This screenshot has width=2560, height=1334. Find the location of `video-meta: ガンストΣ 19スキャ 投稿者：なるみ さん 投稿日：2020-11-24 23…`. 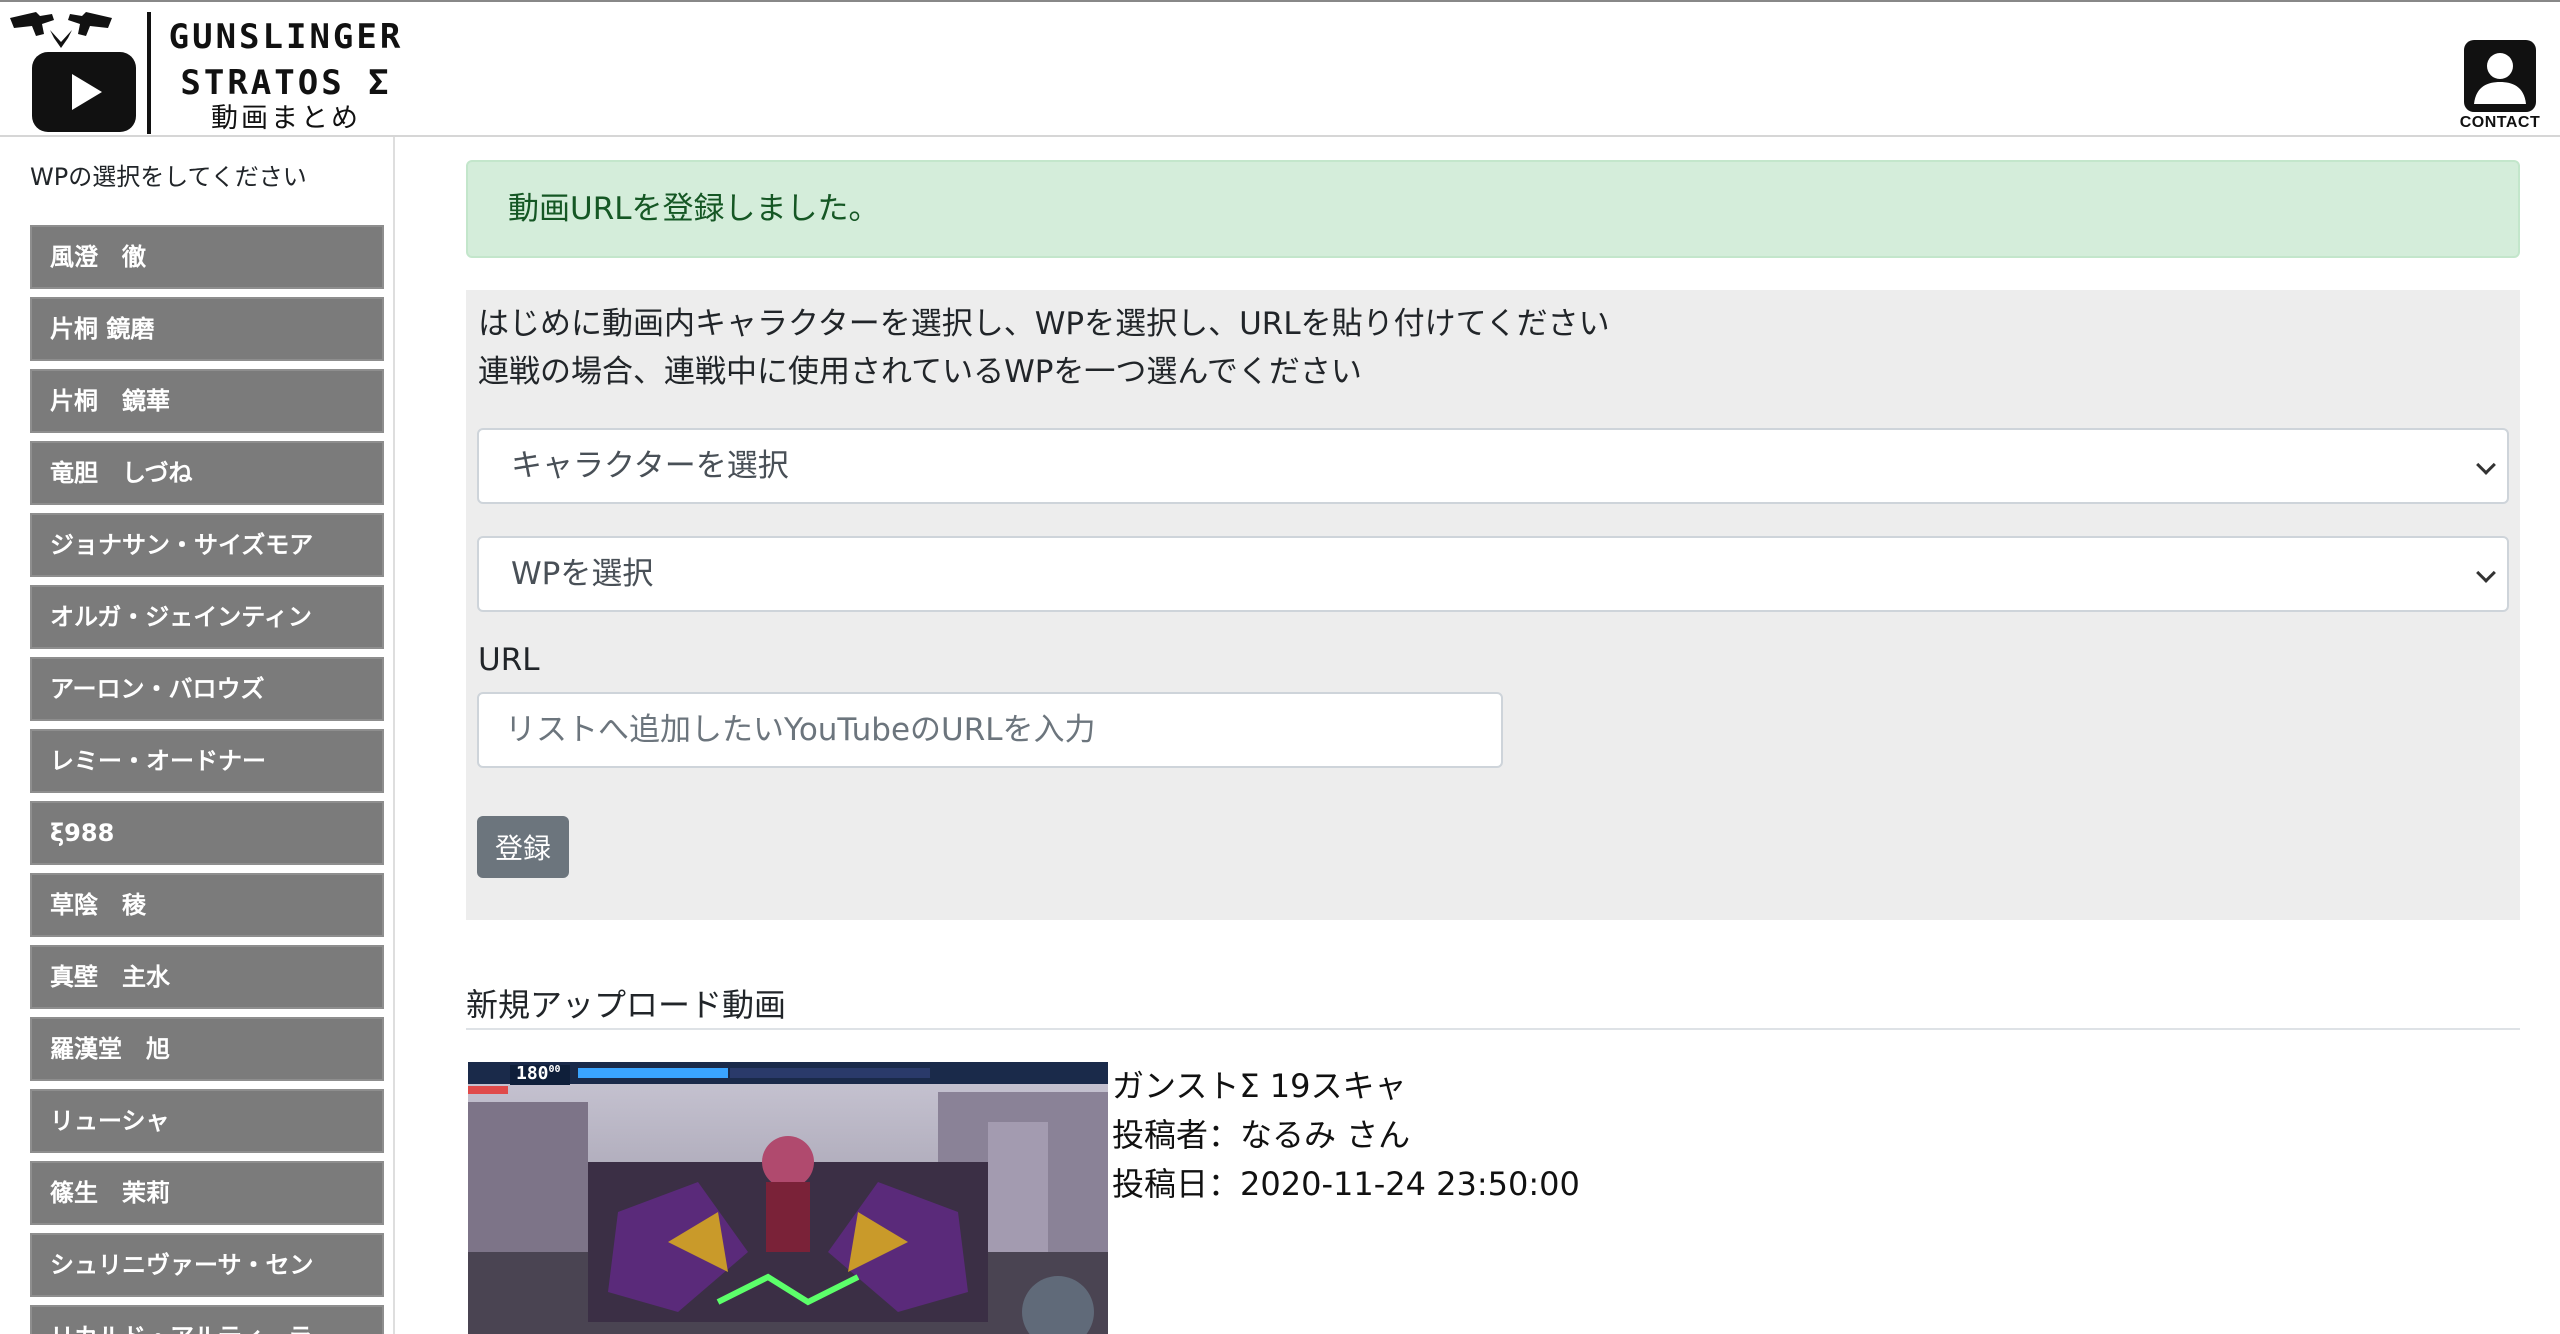

video-meta: ガンストΣ 19スキャ 投稿者：なるみ さん 投稿日：2020-11-24 23… is located at coordinates (1462, 1135).